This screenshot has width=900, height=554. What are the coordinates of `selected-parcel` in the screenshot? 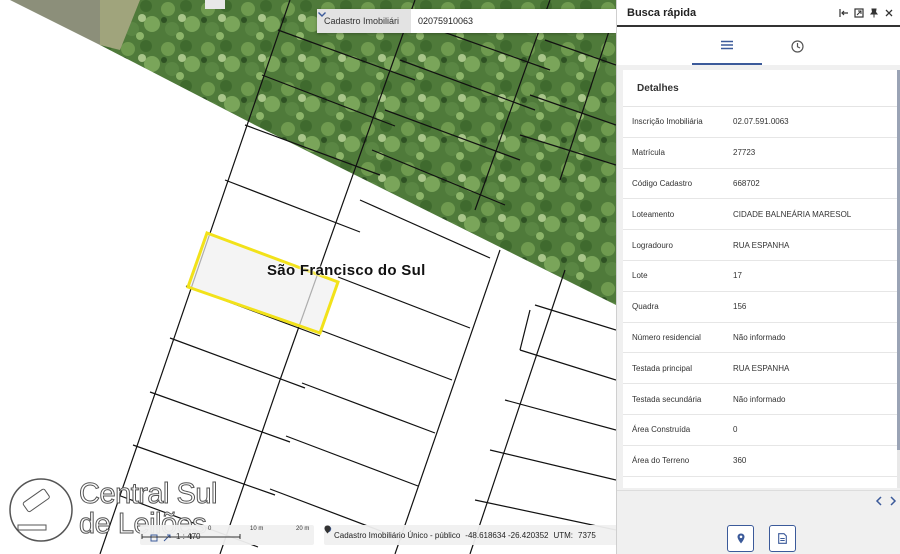 It's located at (263, 283).